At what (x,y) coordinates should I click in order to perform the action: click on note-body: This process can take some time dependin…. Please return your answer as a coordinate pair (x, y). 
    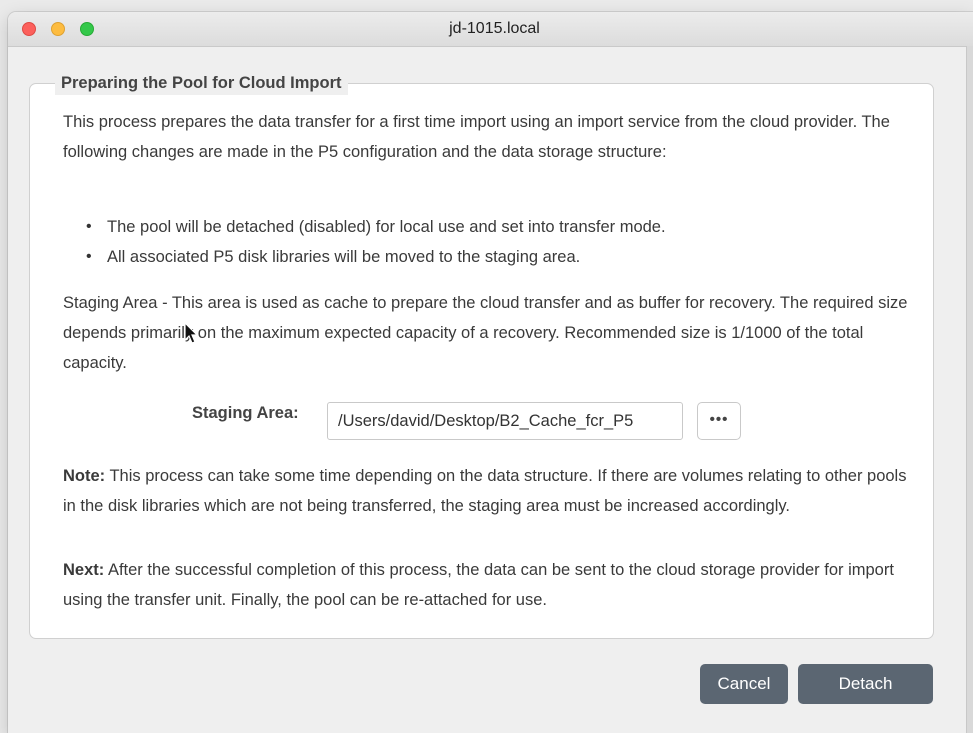
    Looking at the image, I should click on (485, 491).